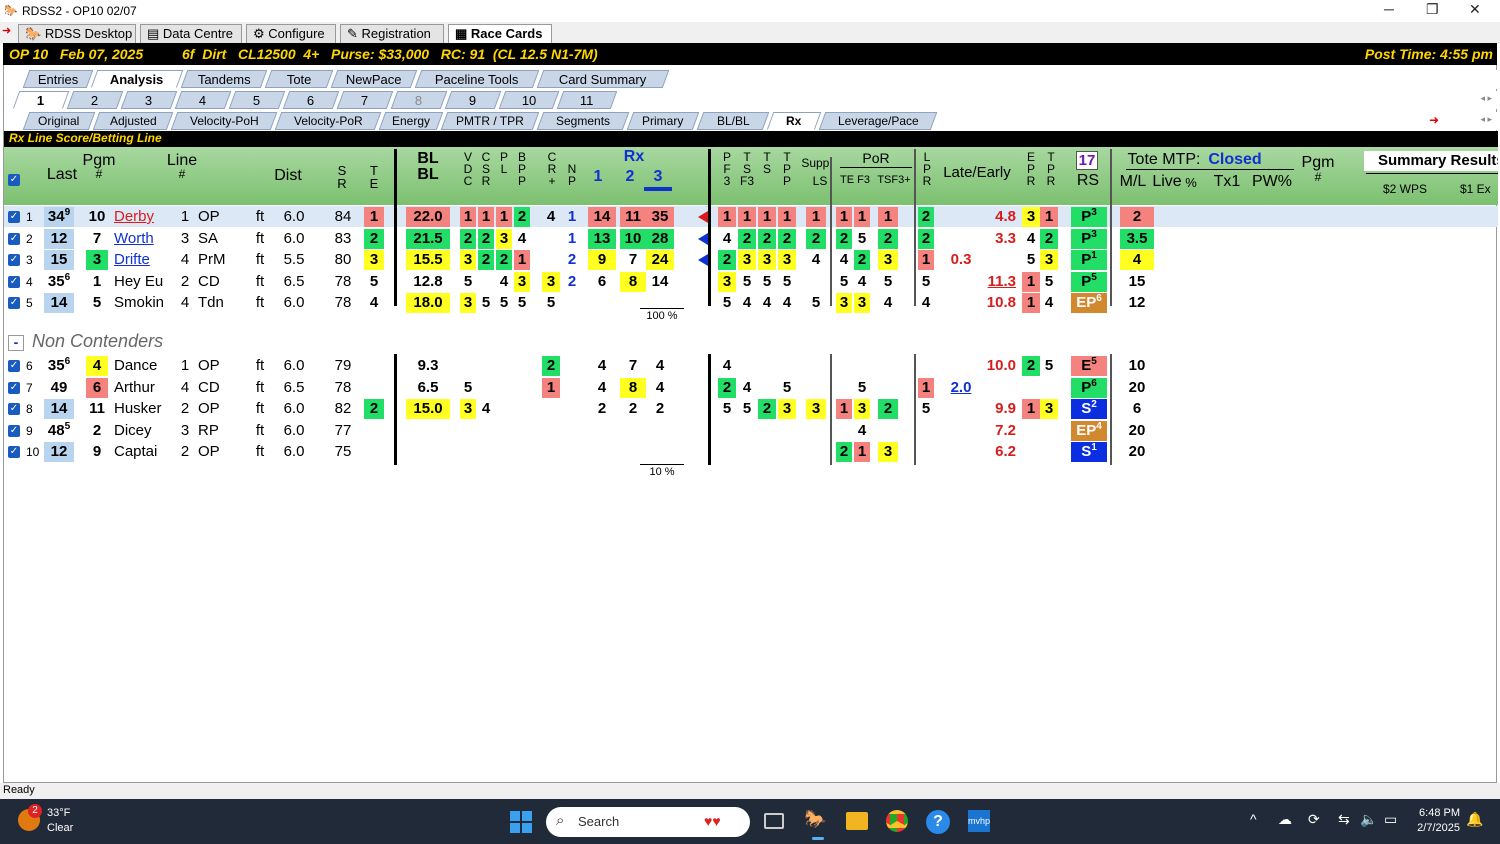 The height and width of the screenshot is (844, 1500). I want to click on tab-rdss-desktop: 🐎 RDSS Desktop, so click(77, 33).